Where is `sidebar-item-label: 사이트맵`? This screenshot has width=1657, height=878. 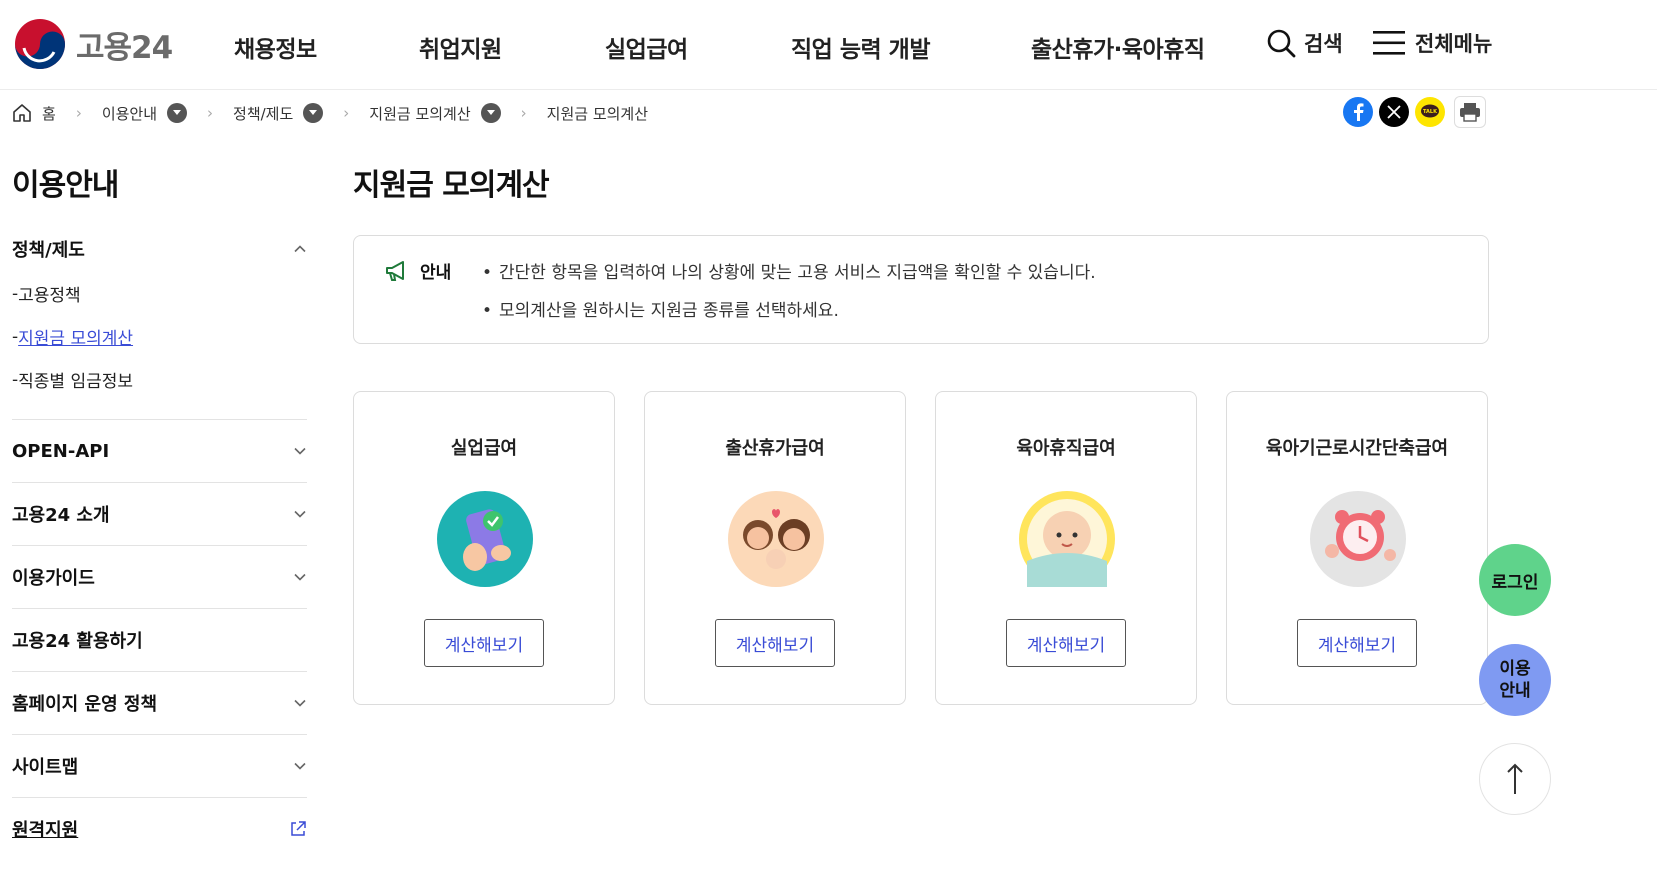
sidebar-item-label: 사이트맵 is located at coordinates (45, 767).